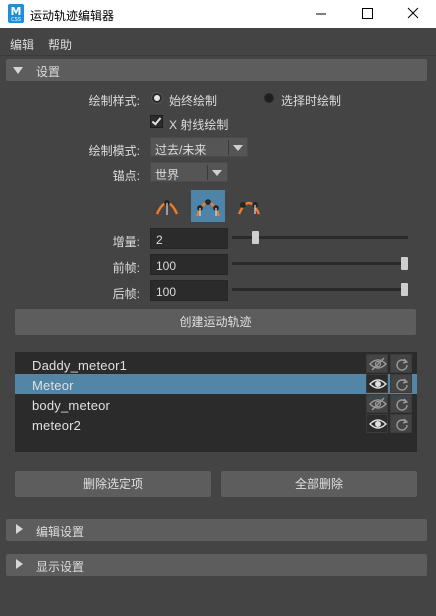 The image size is (436, 616). I want to click on radio-draw-on-select, so click(269, 98).